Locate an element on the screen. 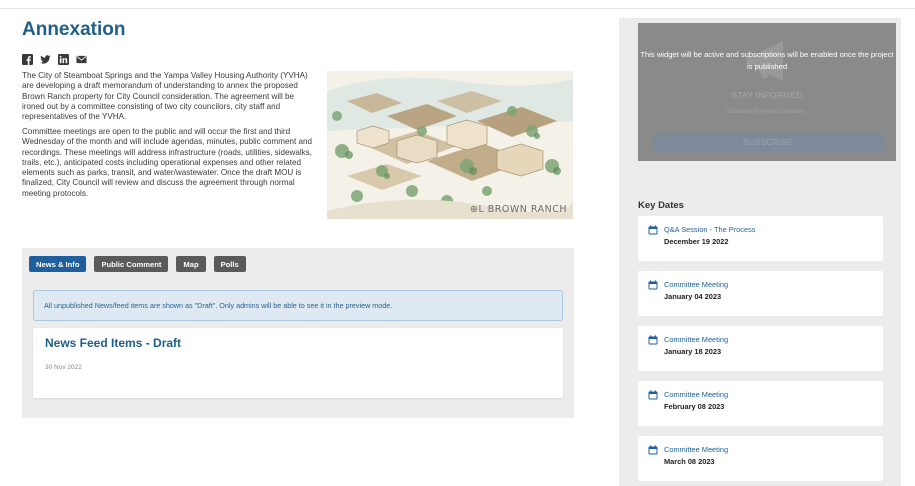 The image size is (915, 486). brown-ranch-illustration is located at coordinates (450, 145).